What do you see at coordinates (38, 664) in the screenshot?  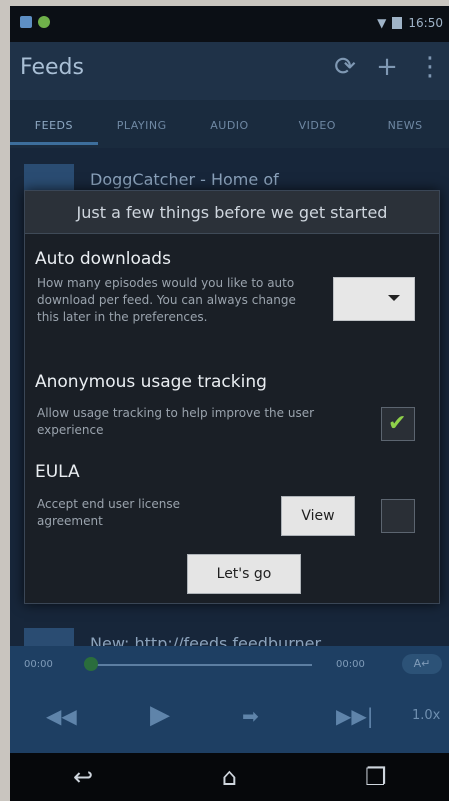 I see `elapsed-time: 00:00` at bounding box center [38, 664].